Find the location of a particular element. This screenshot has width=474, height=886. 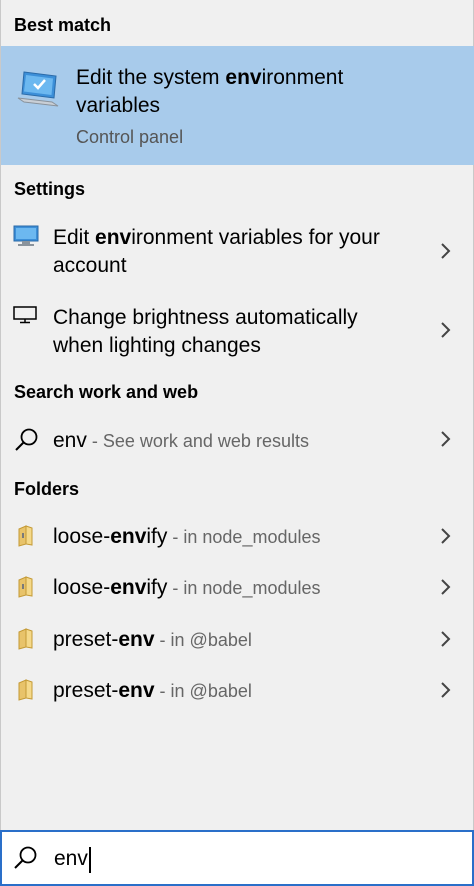

section-best-match: Best match is located at coordinates (63, 25).